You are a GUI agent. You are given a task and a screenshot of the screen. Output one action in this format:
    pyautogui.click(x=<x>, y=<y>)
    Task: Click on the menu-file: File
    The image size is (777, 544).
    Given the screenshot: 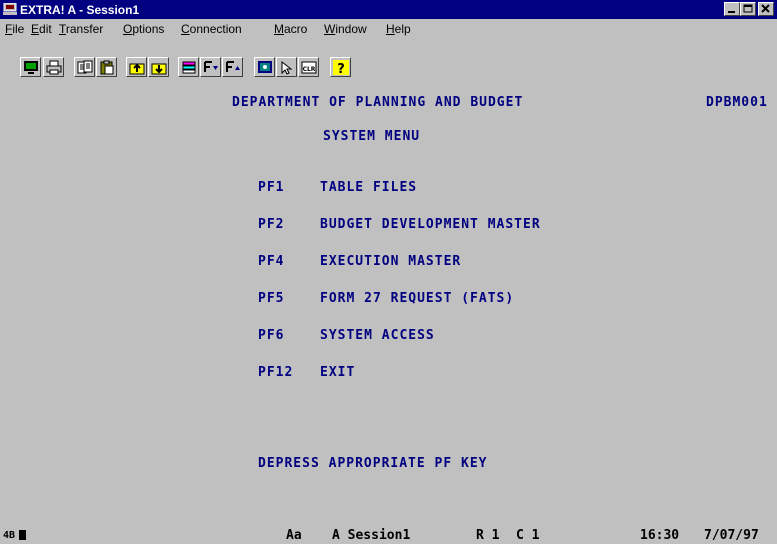 What is the action you would take?
    pyautogui.click(x=14, y=29)
    